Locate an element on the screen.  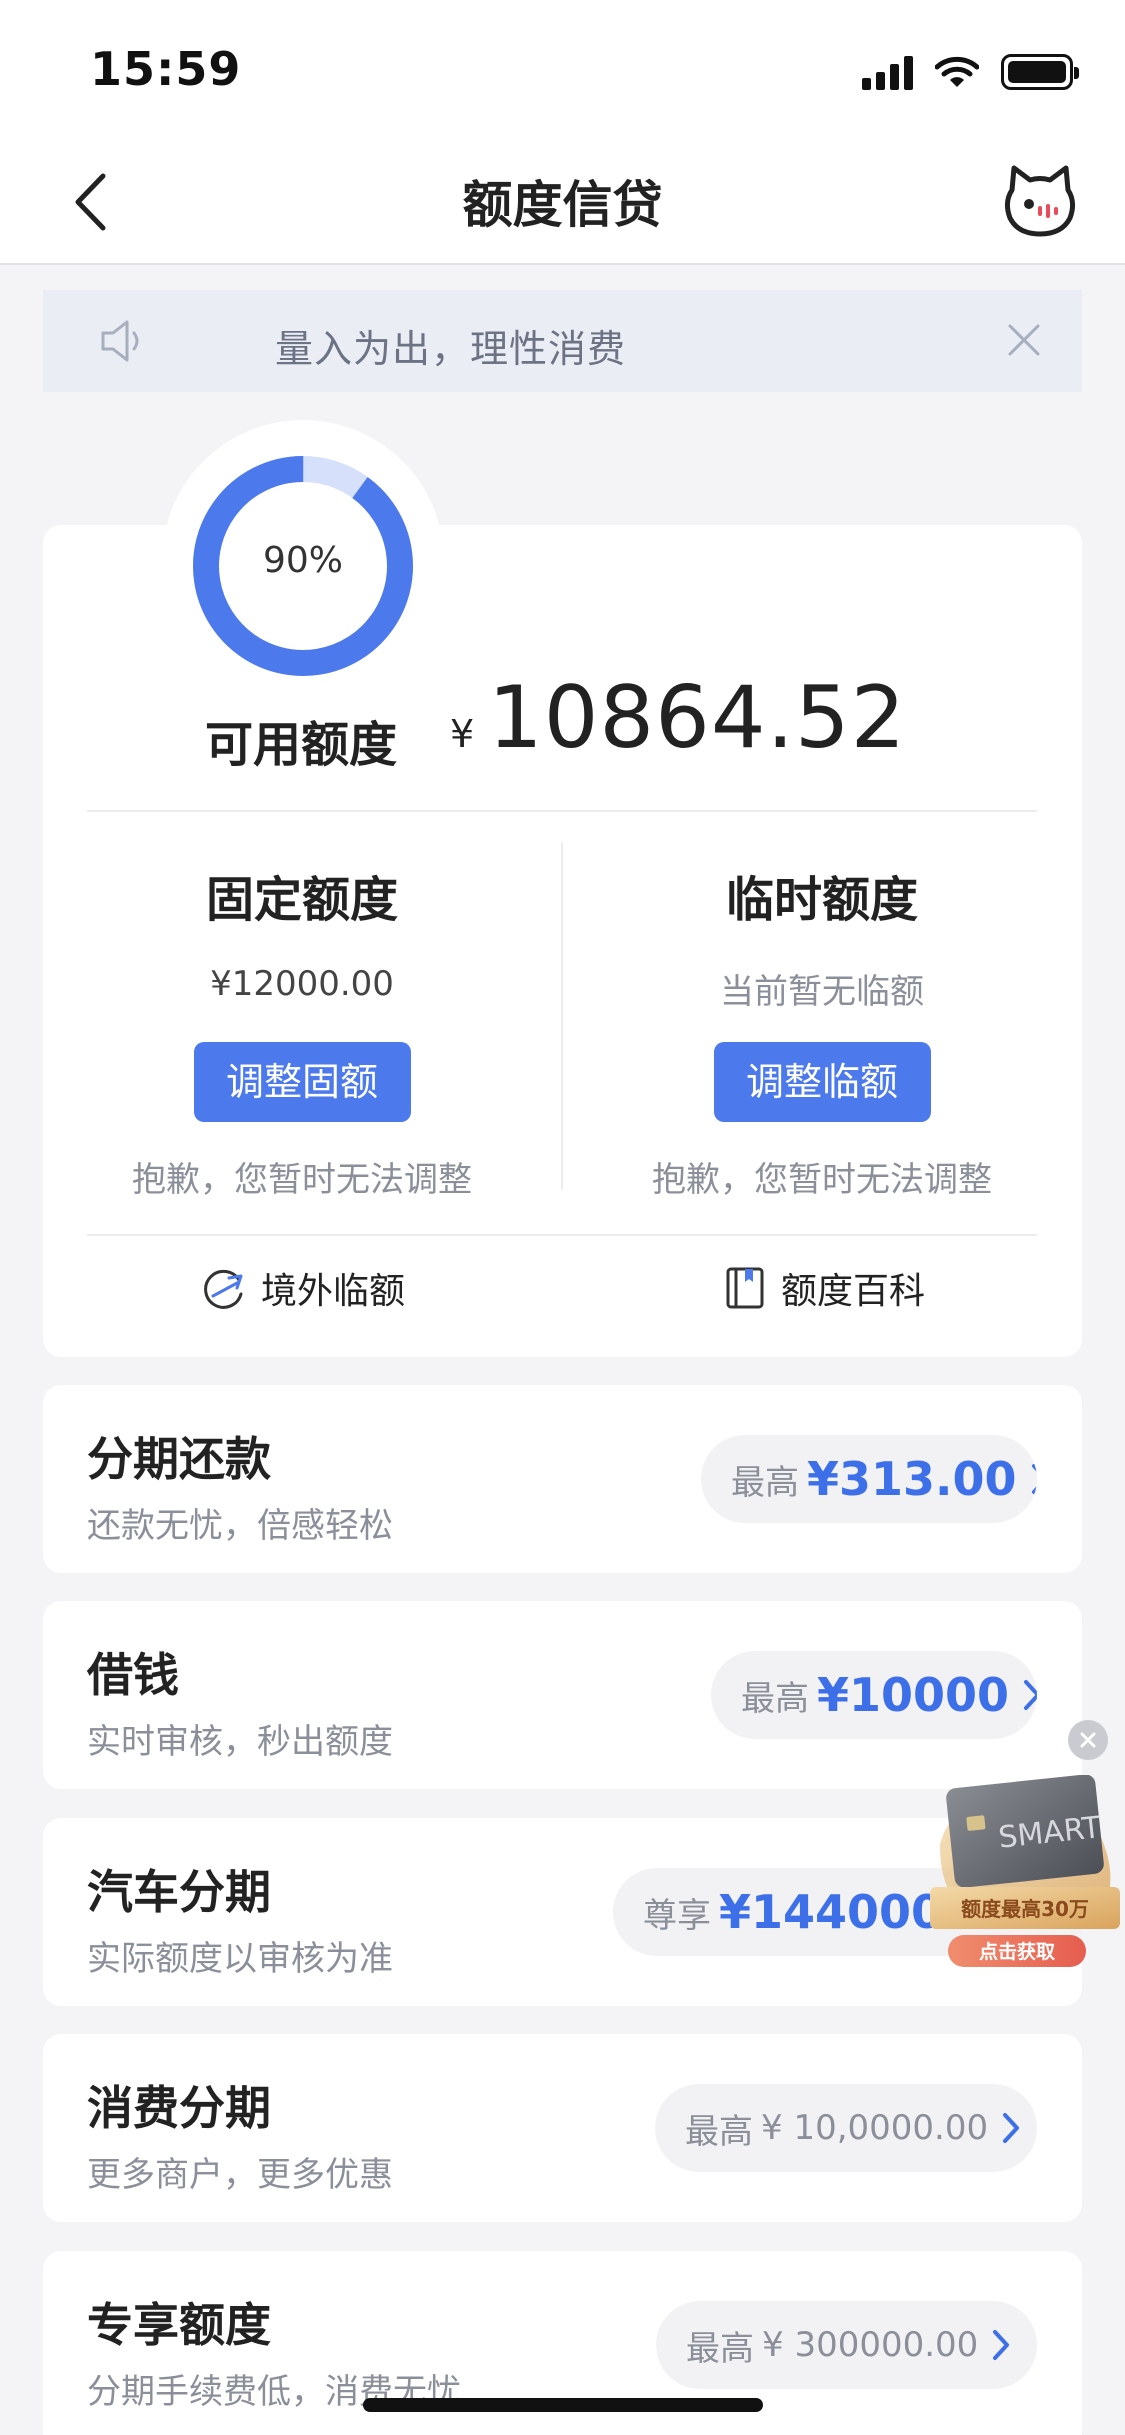
product-title: 借钱 is located at coordinates (133, 1675).